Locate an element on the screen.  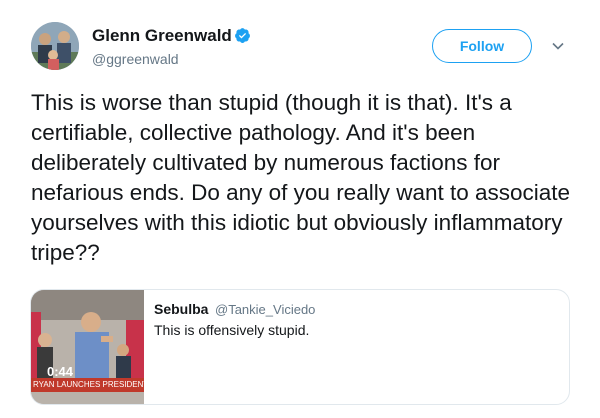
author-name: Glenn Greenwald is located at coordinates (162, 36).